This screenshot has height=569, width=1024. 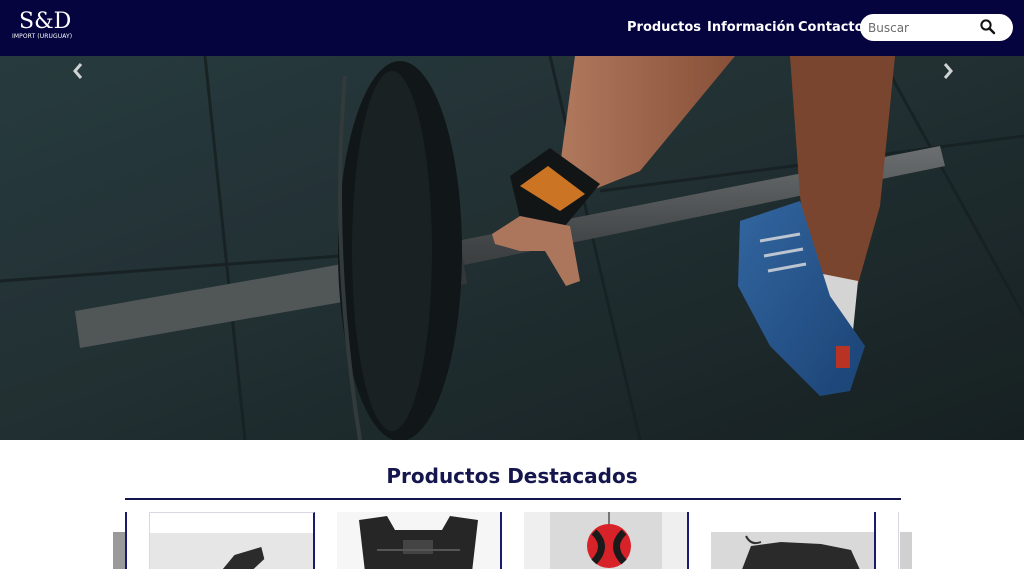 What do you see at coordinates (42, 36) in the screenshot?
I see `brand-subtitle: IMPORT (URUGUAY)` at bounding box center [42, 36].